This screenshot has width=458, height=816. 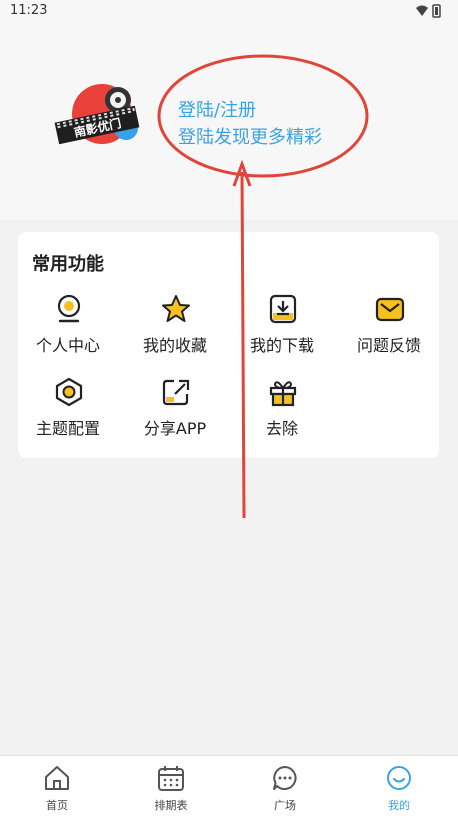 I want to click on function-label: 问题反馈, so click(x=388, y=345).